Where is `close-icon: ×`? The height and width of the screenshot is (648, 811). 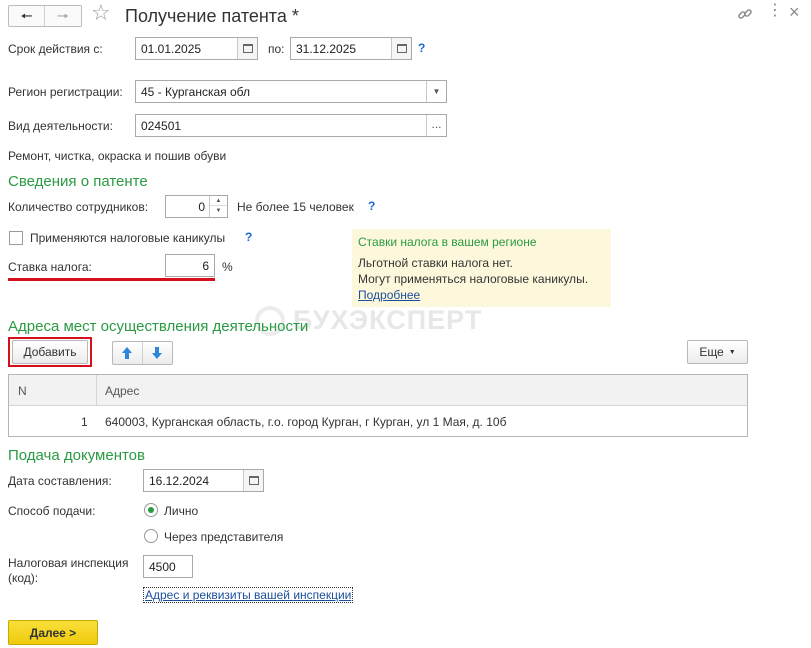 close-icon: × is located at coordinates (794, 12).